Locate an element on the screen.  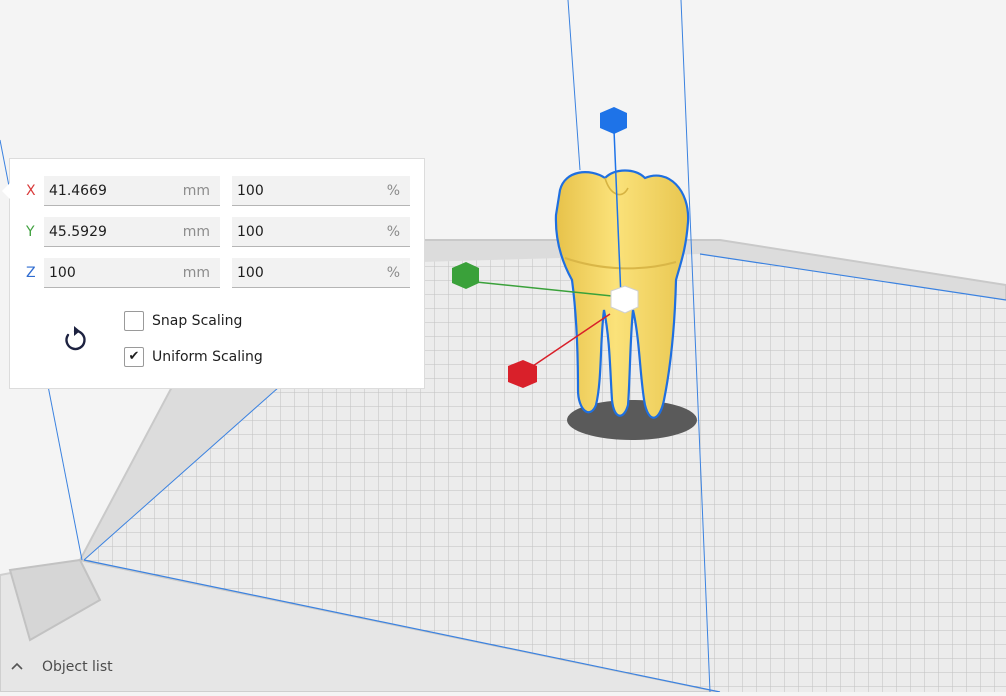
z-percent-unit: % is located at coordinates (393, 273).